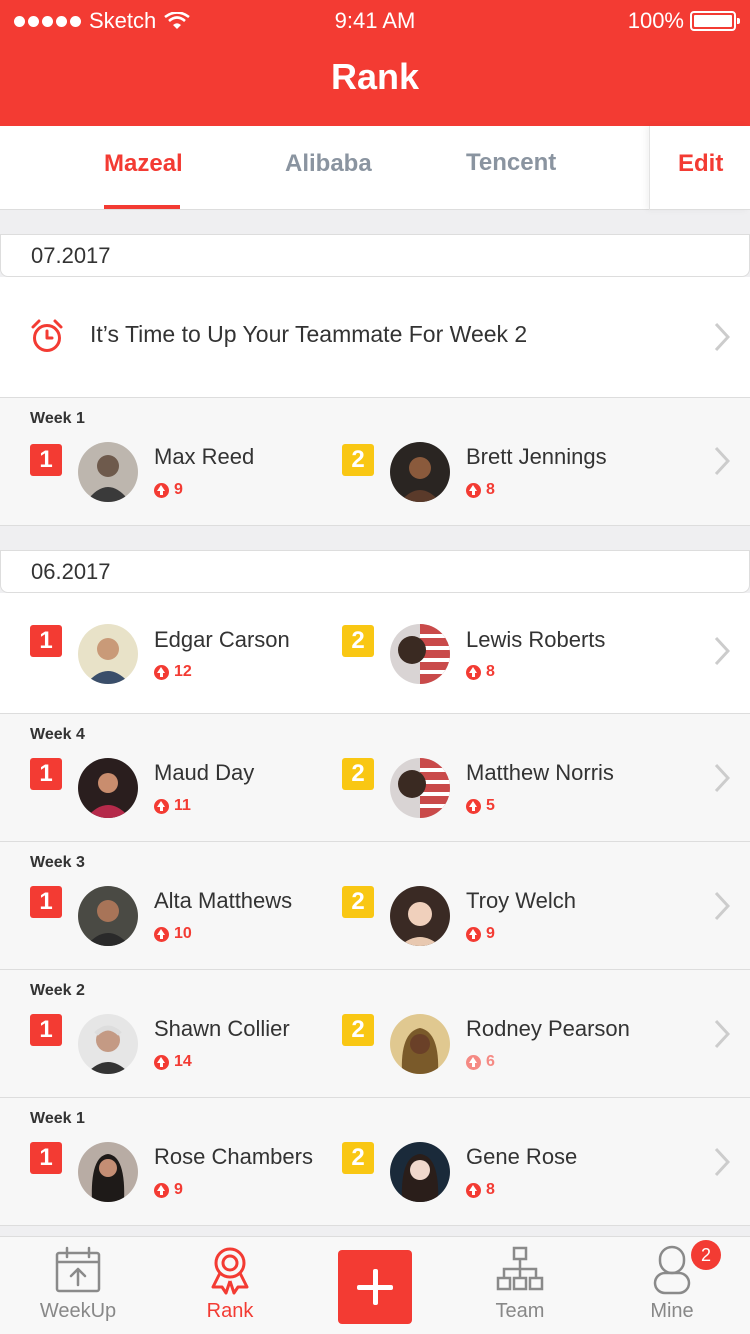 The width and height of the screenshot is (750, 1334). Describe the element at coordinates (173, 672) in the screenshot. I see `score: 12` at that location.